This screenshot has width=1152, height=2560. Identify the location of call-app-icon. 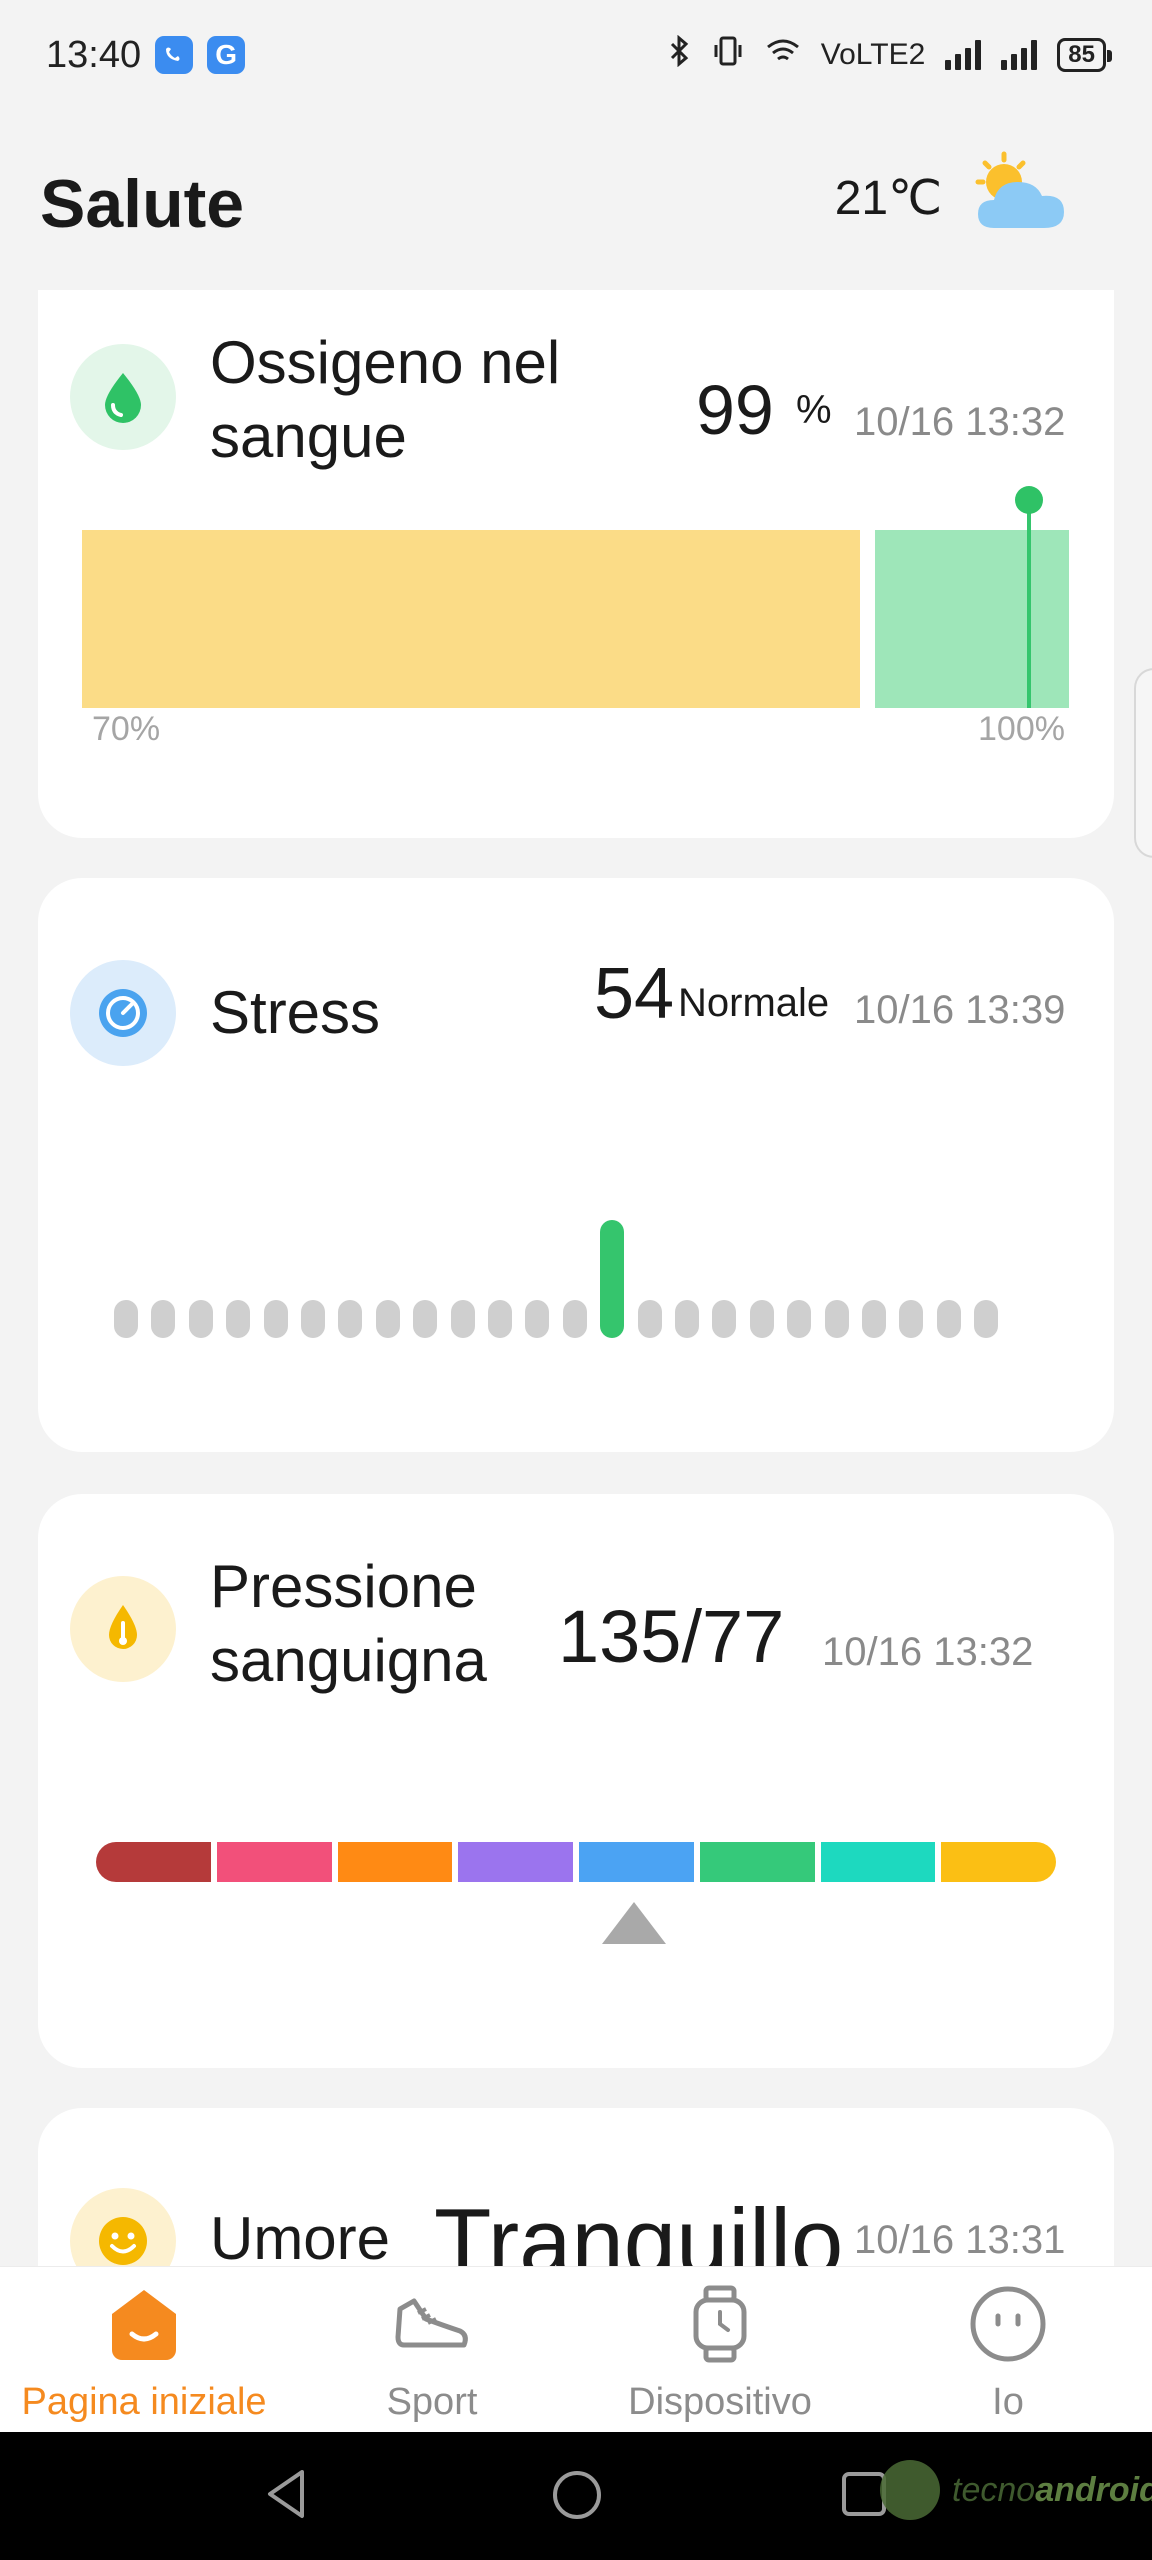
(174, 55).